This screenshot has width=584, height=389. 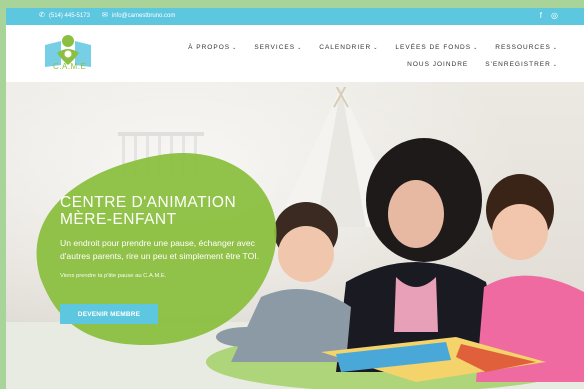 I want to click on nav-item-nous-joindre: NOUS JOINDRE, so click(x=437, y=64).